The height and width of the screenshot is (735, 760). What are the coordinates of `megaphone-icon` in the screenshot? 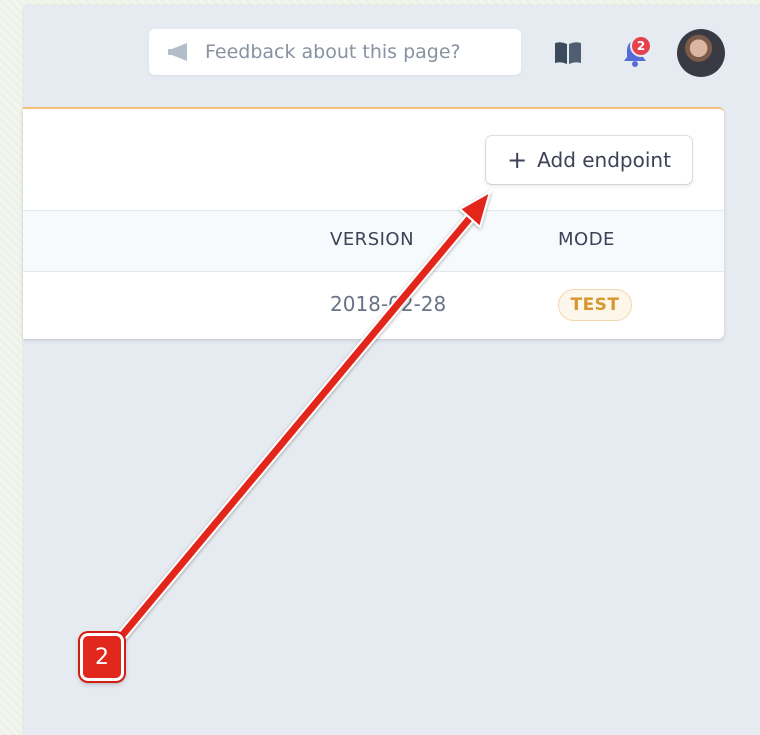 It's located at (177, 52).